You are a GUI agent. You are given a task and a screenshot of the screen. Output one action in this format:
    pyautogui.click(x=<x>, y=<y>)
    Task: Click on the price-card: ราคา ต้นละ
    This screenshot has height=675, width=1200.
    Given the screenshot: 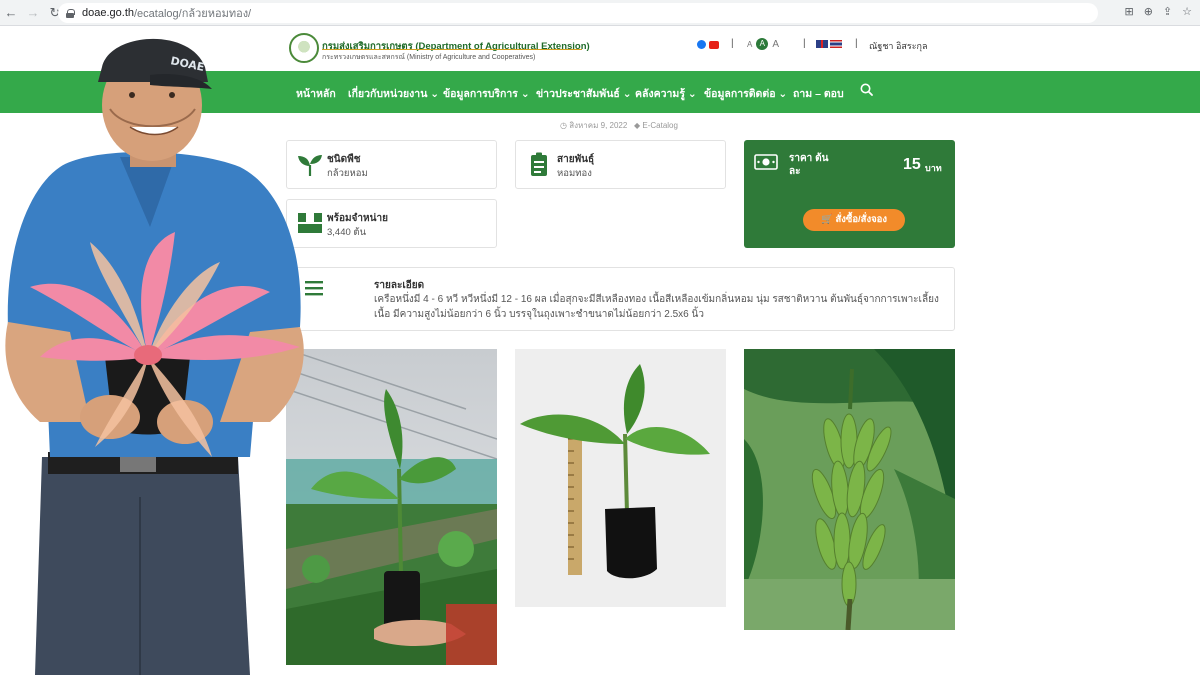 What is the action you would take?
    pyautogui.click(x=849, y=194)
    